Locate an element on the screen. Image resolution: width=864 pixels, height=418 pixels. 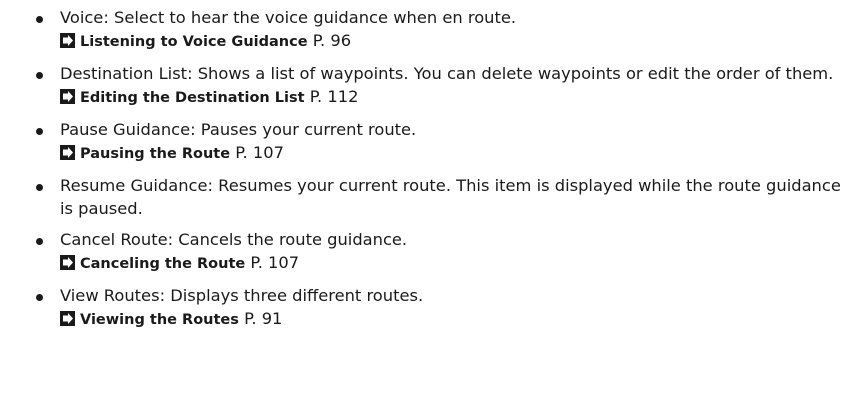
item-term: Destination List is located at coordinates (124, 73).